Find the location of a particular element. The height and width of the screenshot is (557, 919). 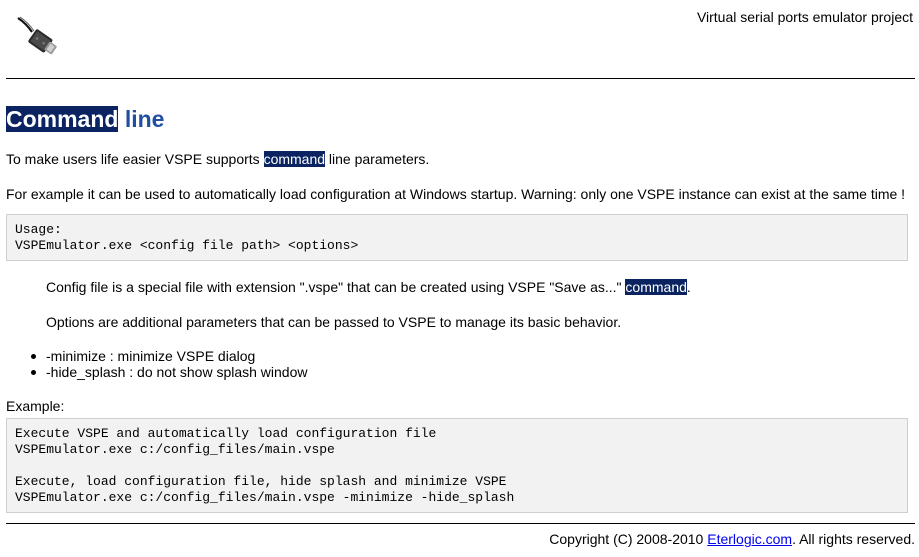

site-title: Virtual serial ports emulator project is located at coordinates (804, 17).